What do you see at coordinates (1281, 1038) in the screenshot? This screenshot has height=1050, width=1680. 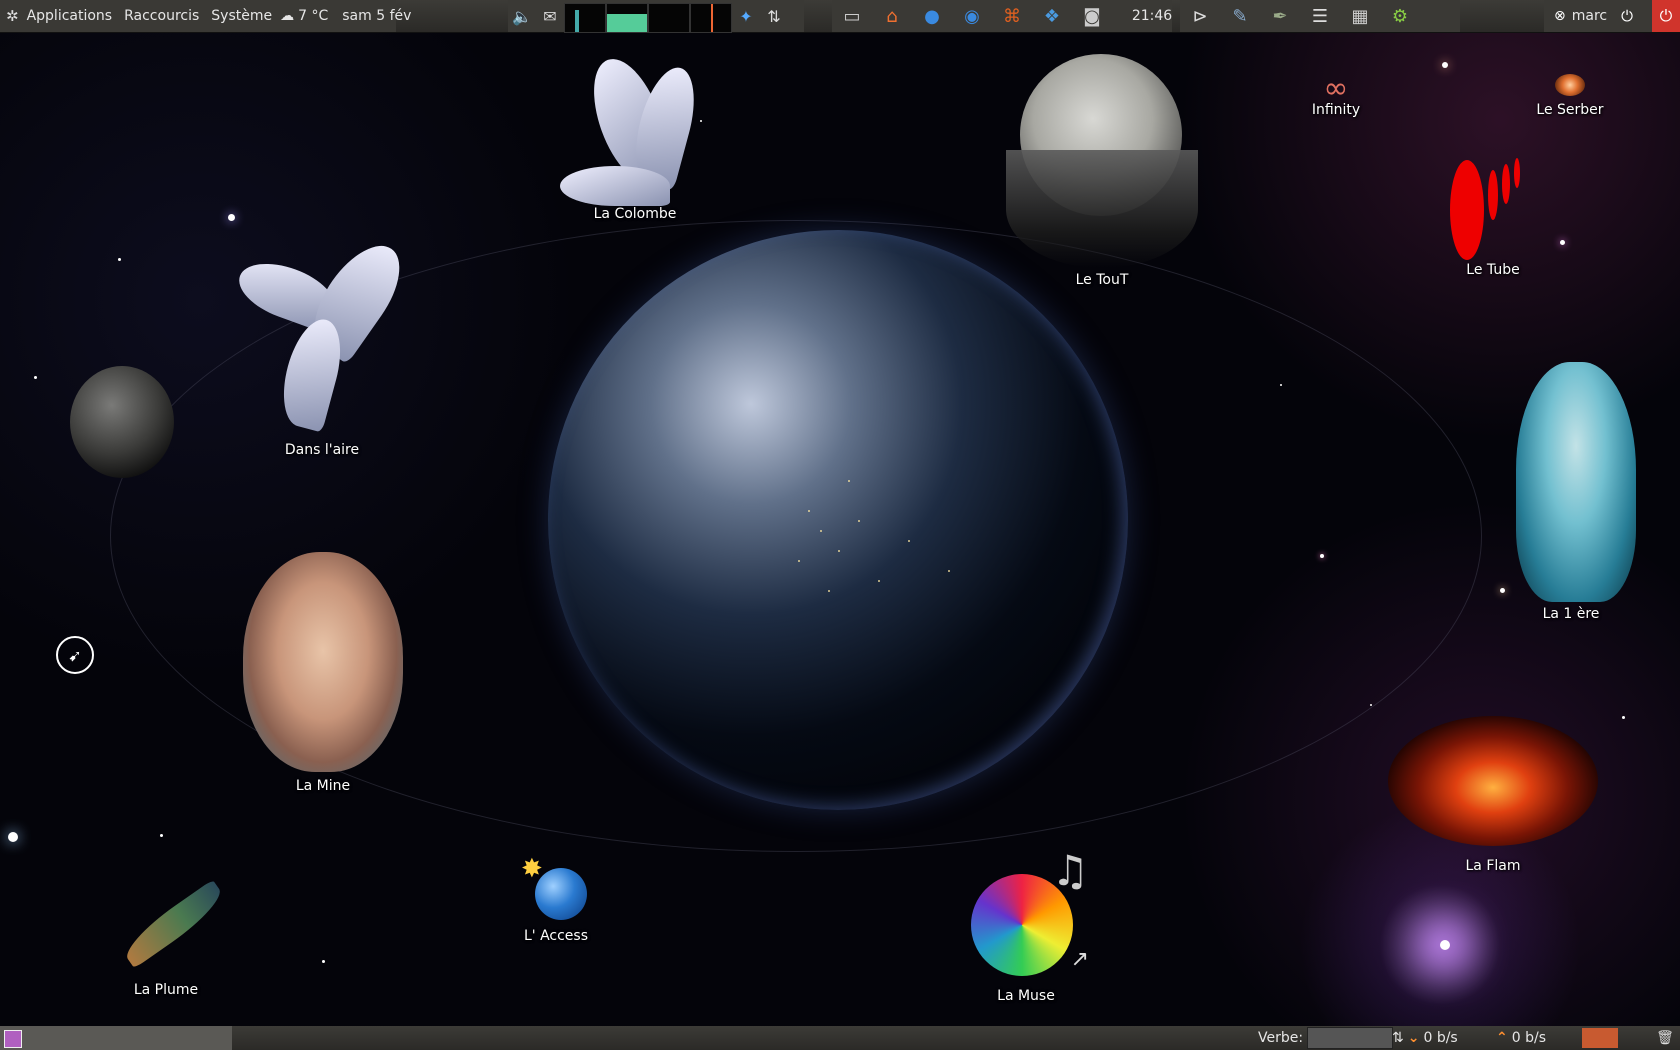 I see `verbe-label: Verbe:` at bounding box center [1281, 1038].